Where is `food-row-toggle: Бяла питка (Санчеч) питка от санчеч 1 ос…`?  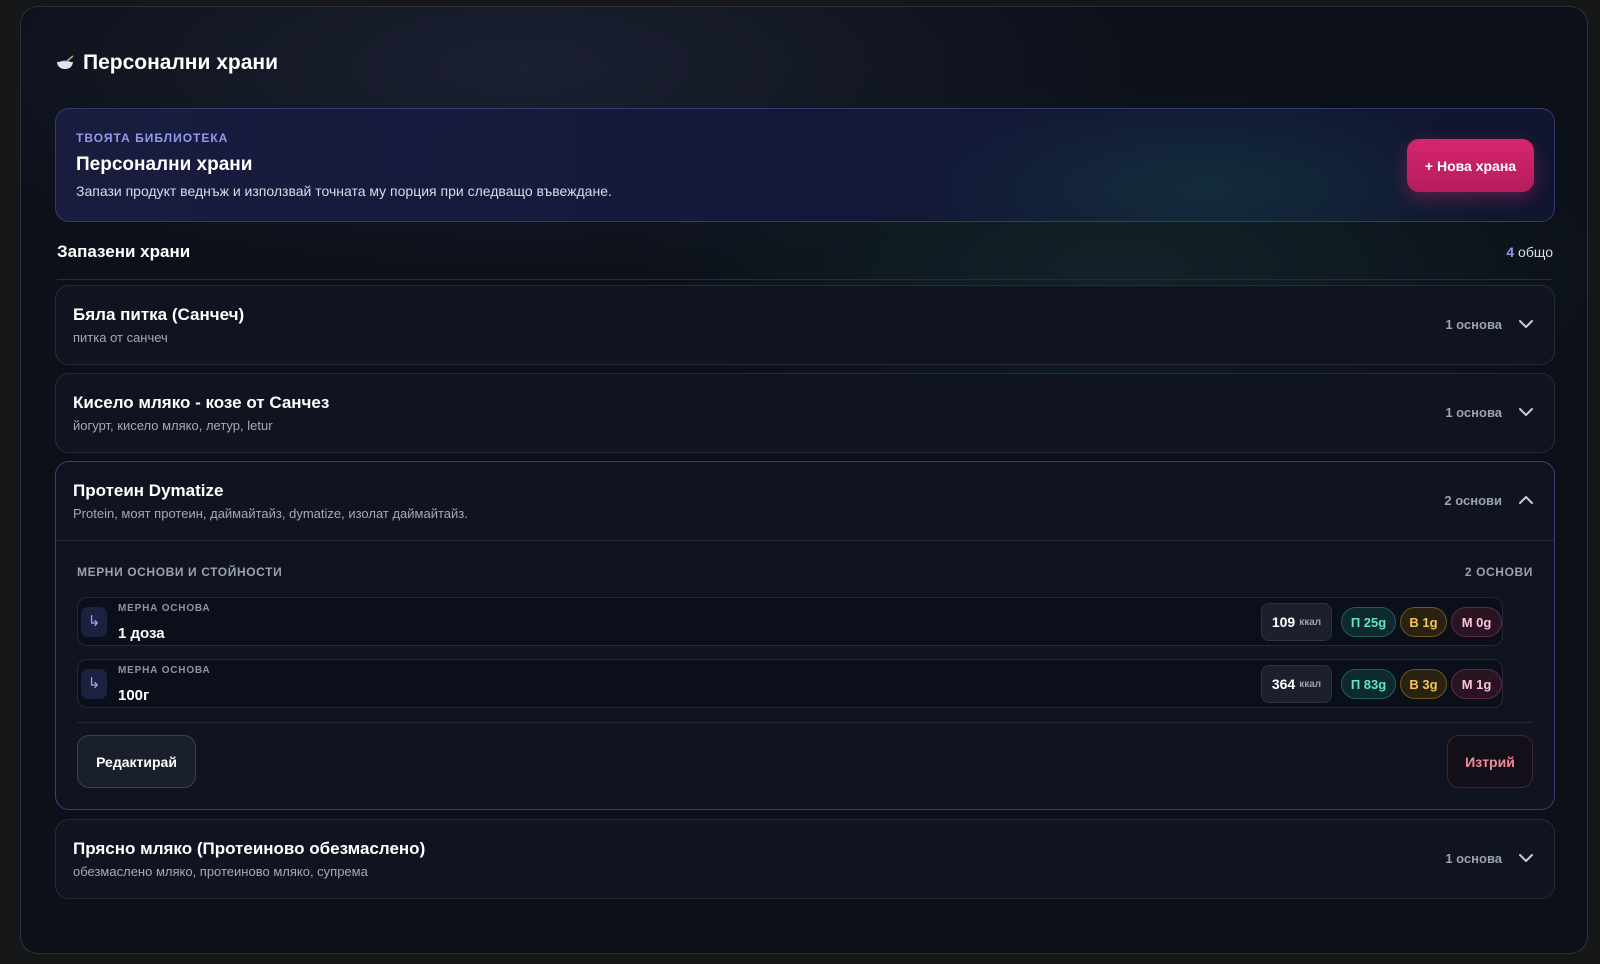 food-row-toggle: Бяла питка (Санчеч) питка от санчеч 1 ос… is located at coordinates (805, 325).